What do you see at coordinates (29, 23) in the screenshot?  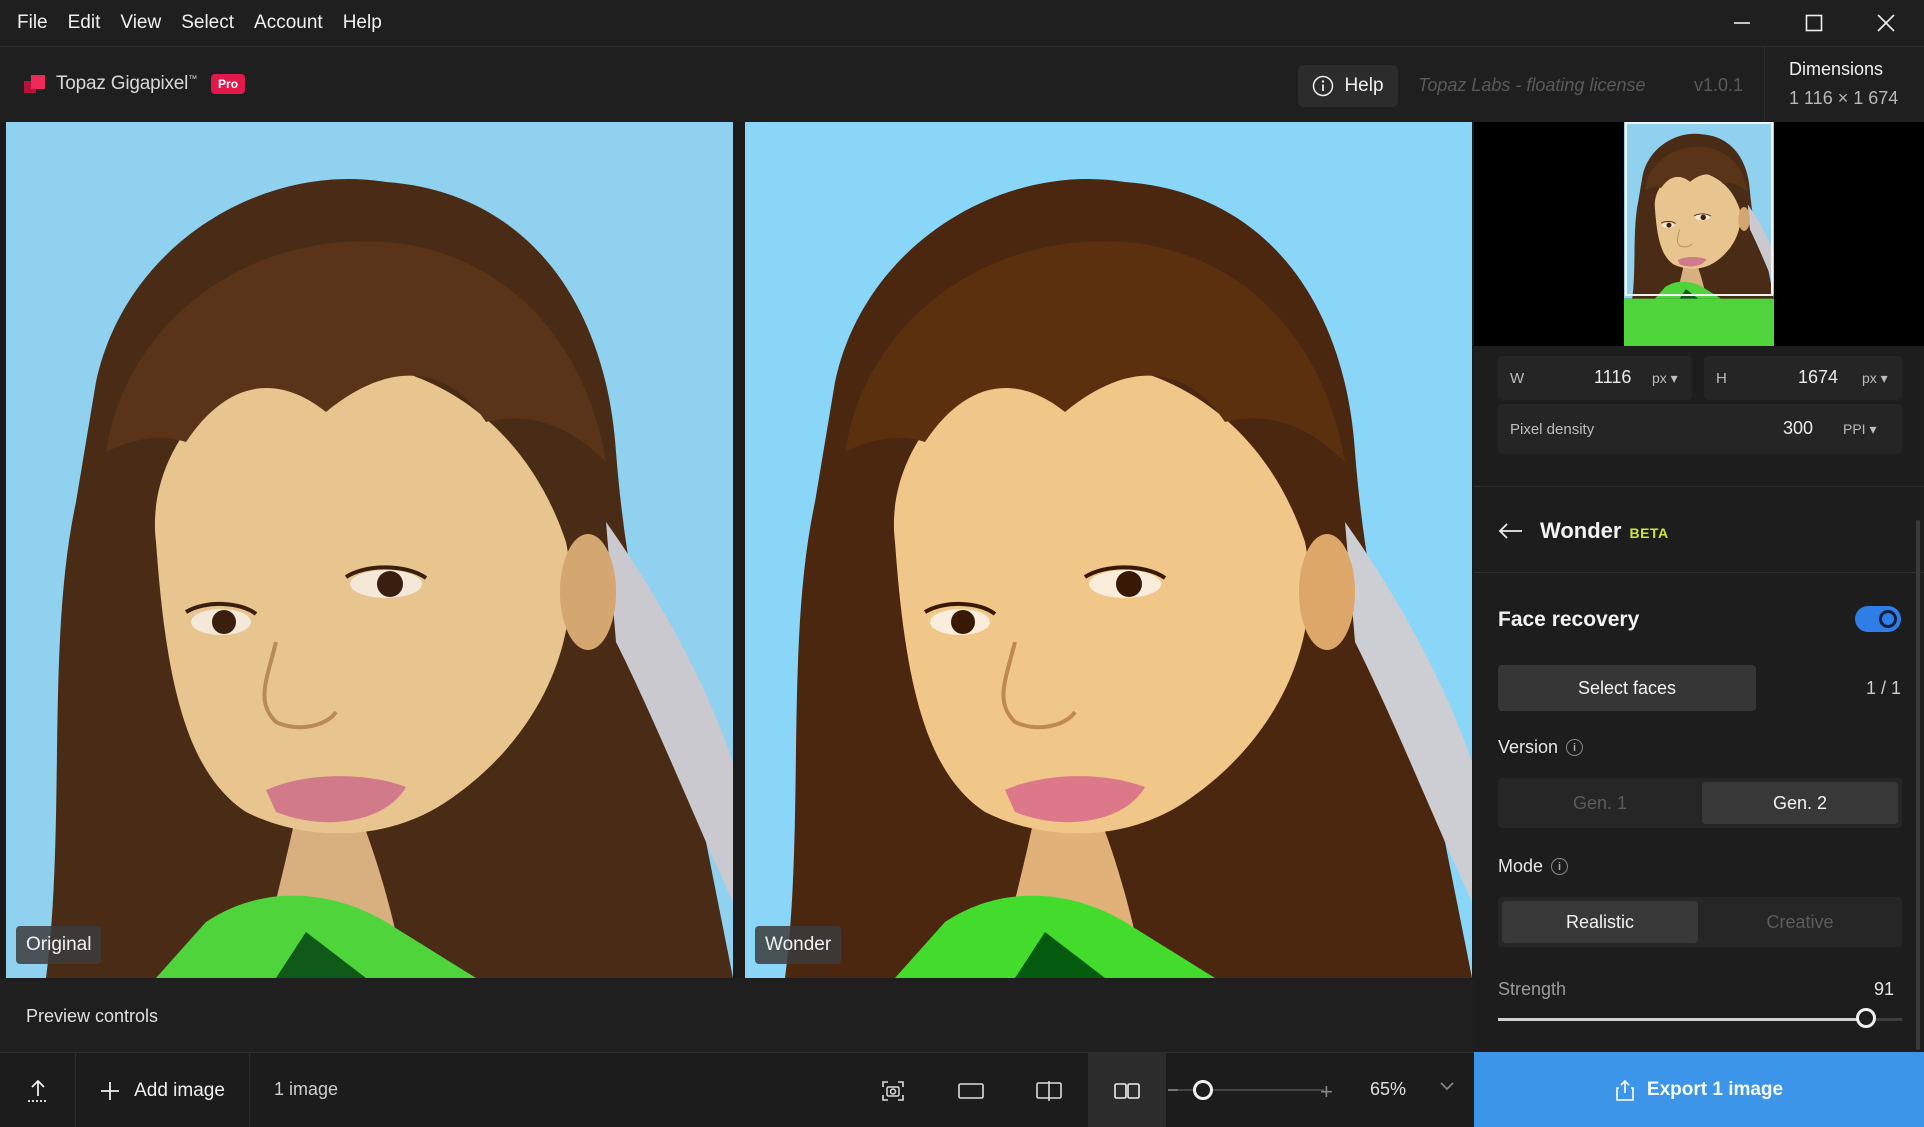 I see `menu-file: File` at bounding box center [29, 23].